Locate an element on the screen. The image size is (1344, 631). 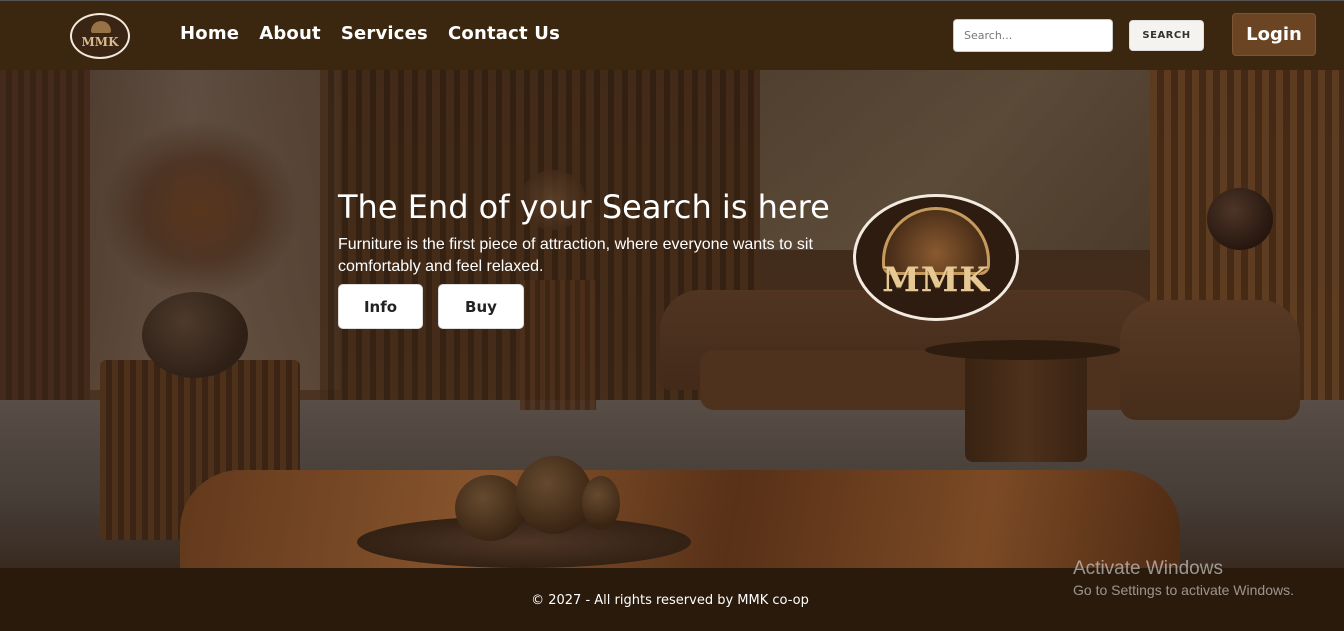
main-nav: Home About Services Contact Us is located at coordinates (370, 33).